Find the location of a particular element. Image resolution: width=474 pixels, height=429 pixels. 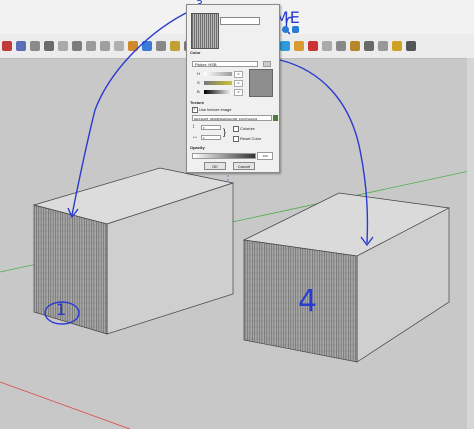

browse-texture-icon is located at coordinates (275, 118).